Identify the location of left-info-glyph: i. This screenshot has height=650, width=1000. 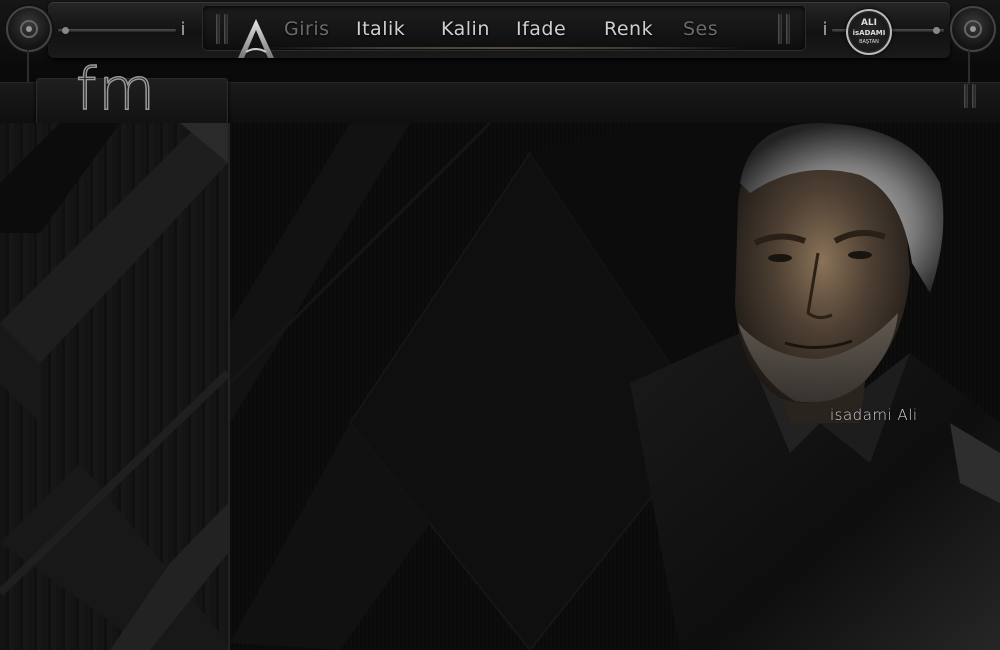
(183, 29).